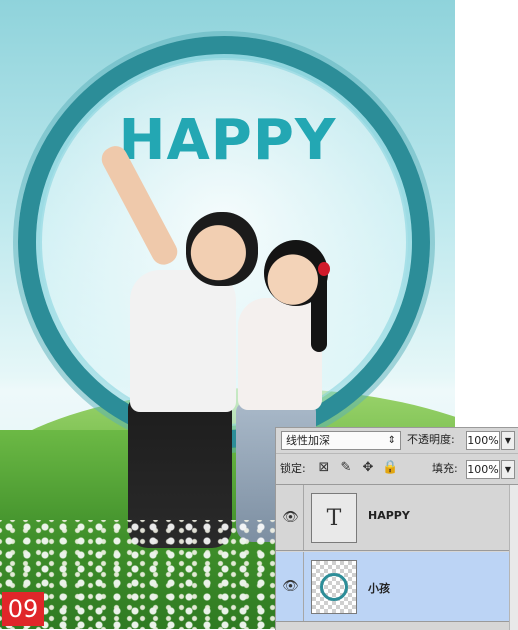 The image size is (518, 630). I want to click on thumbnail-ring-icon, so click(334, 587).